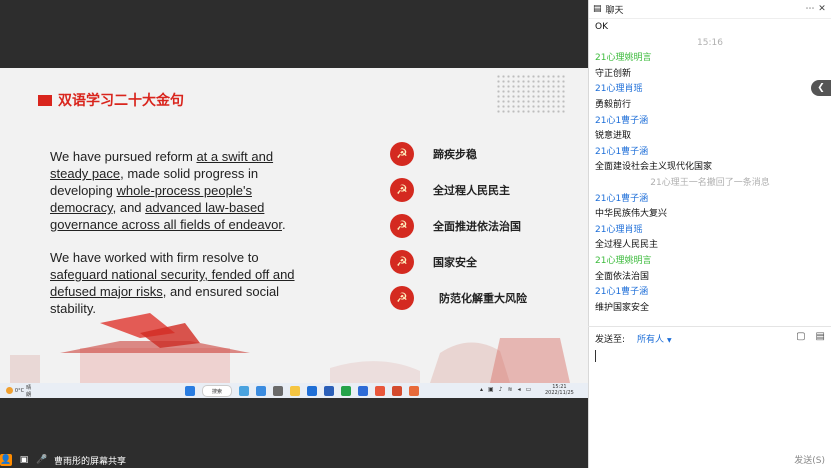  I want to click on speaker-icon: ◂, so click(519, 389).